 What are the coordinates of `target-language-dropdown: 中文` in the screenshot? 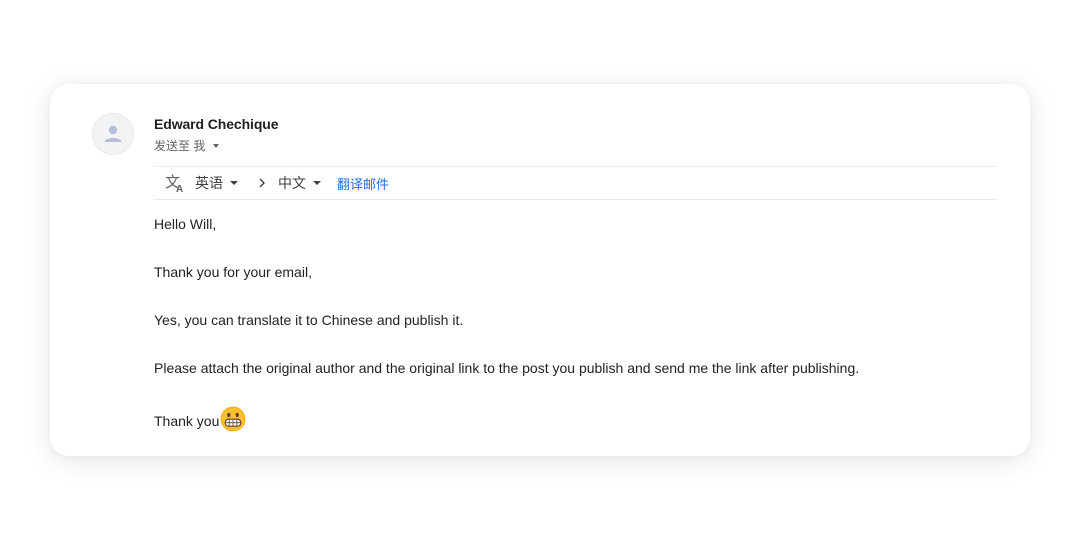 It's located at (299, 183).